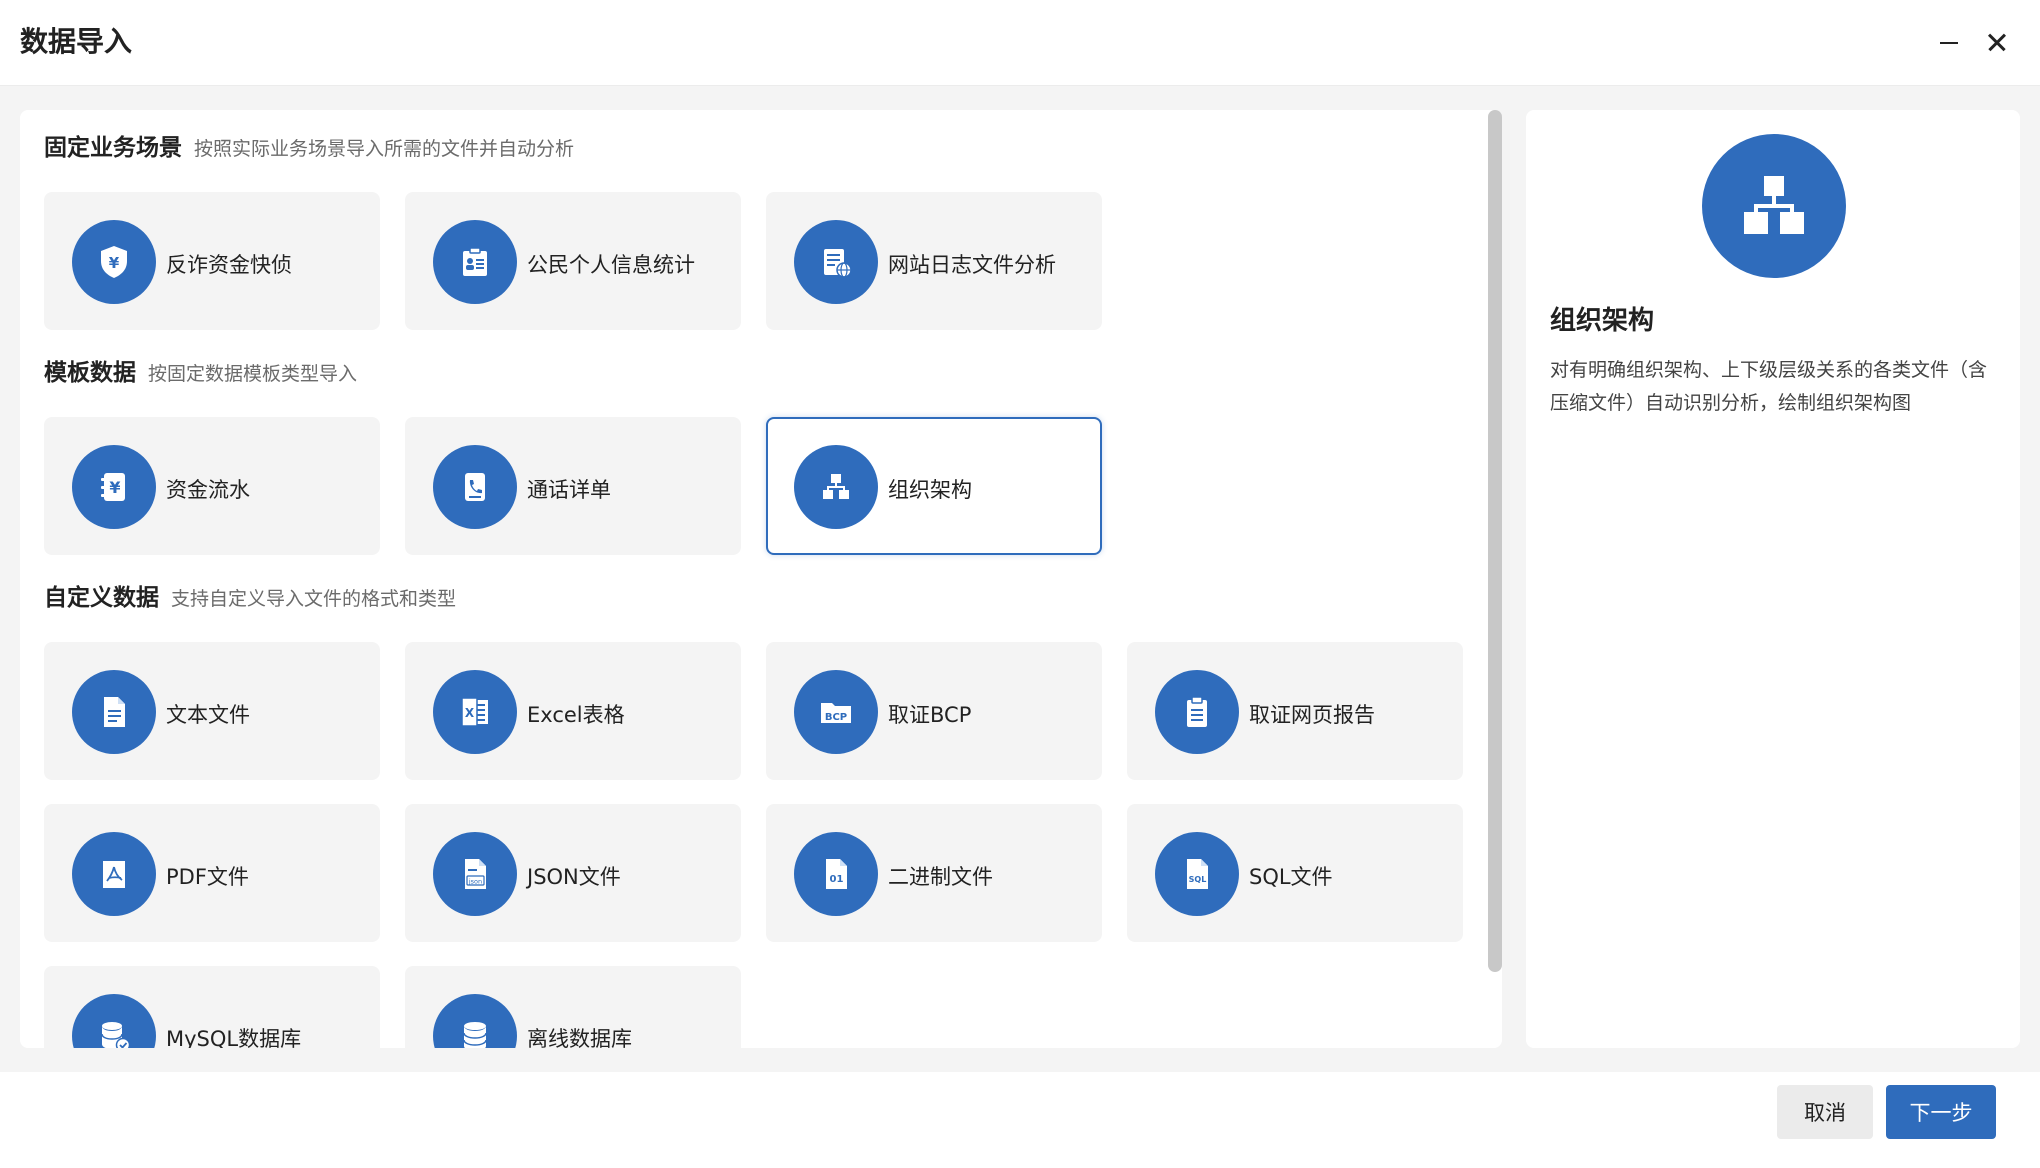 Image resolution: width=2040 pixels, height=1168 pixels. What do you see at coordinates (114, 712) in the screenshot?
I see `text-file-icon` at bounding box center [114, 712].